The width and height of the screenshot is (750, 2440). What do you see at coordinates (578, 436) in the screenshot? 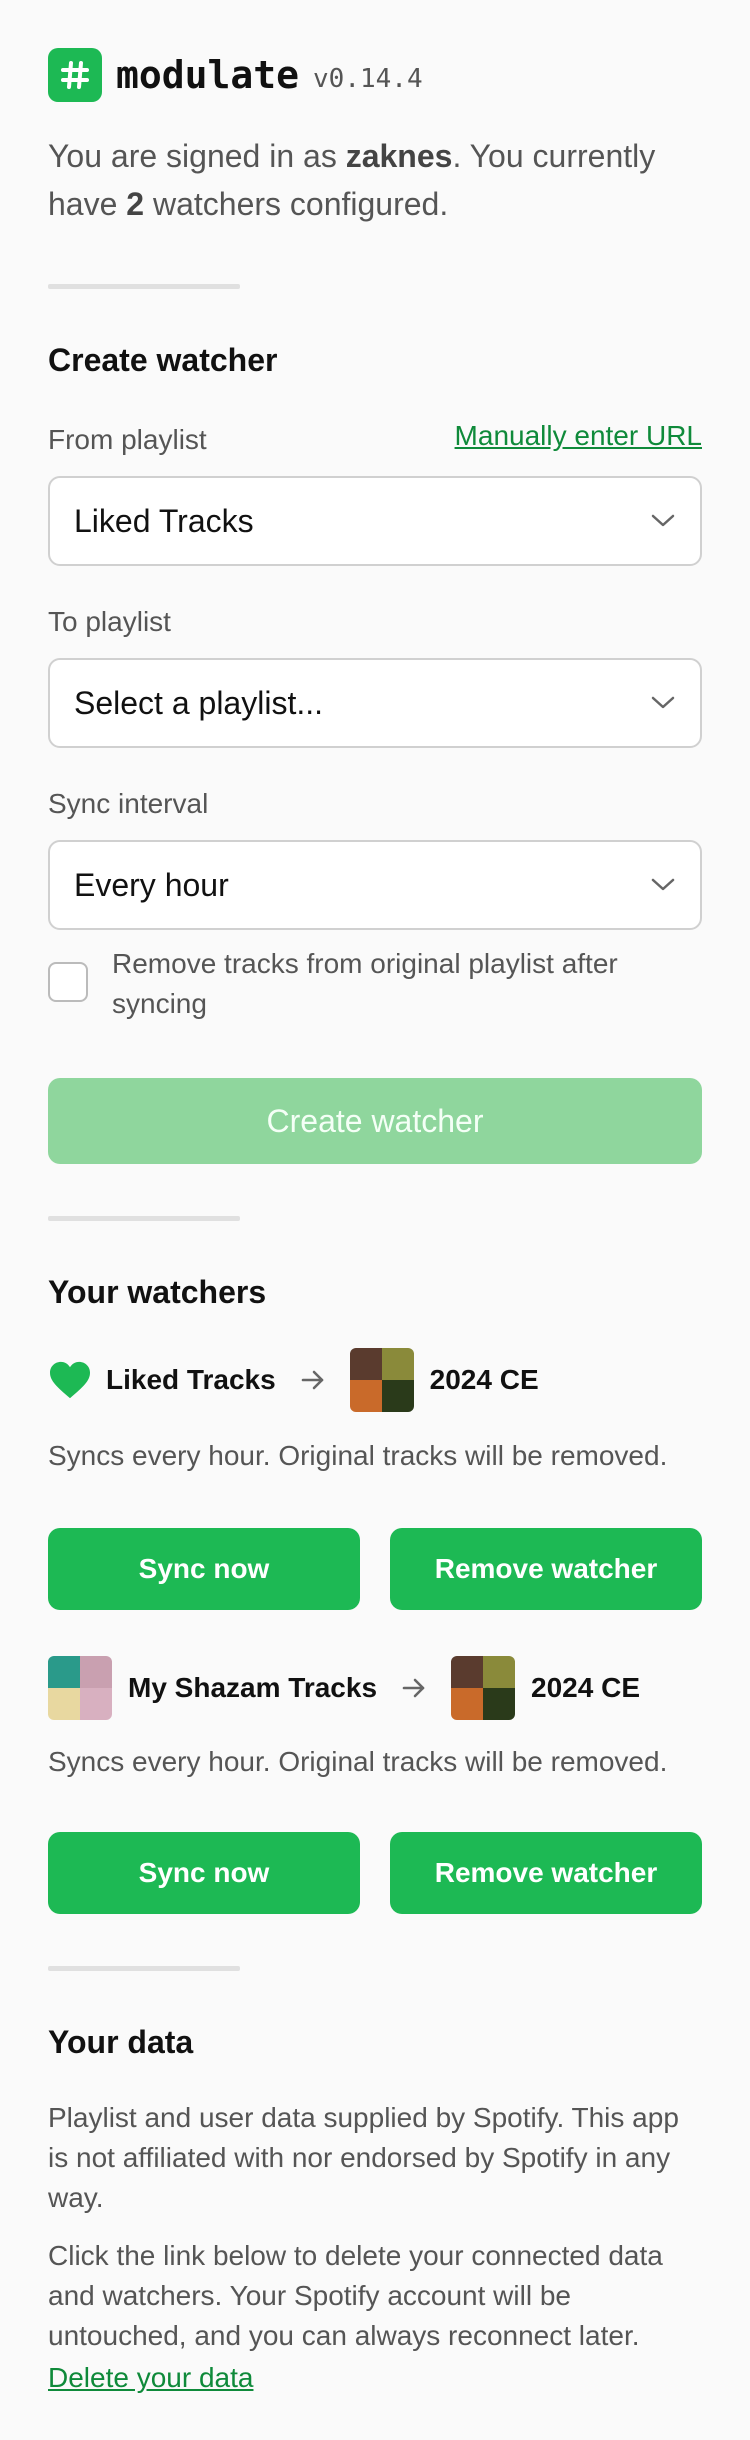
I see `manual-url-link: Manually enter URL` at bounding box center [578, 436].